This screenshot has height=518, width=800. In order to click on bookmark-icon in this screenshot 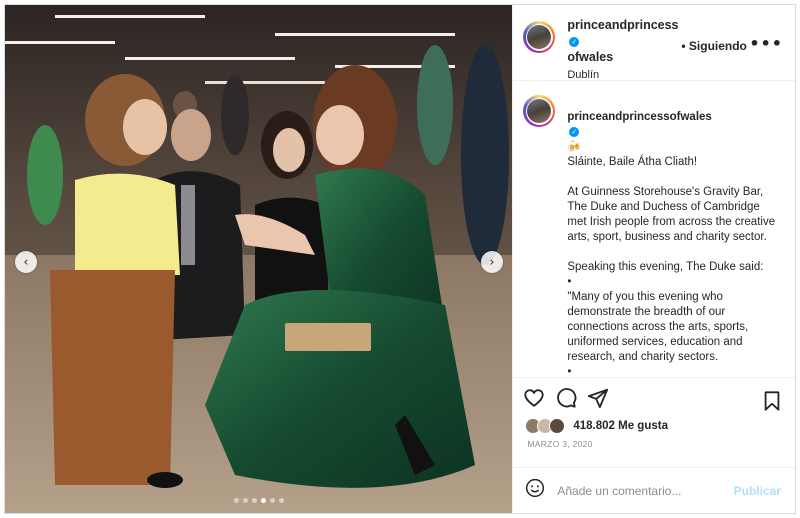, I will do `click(772, 403)`.